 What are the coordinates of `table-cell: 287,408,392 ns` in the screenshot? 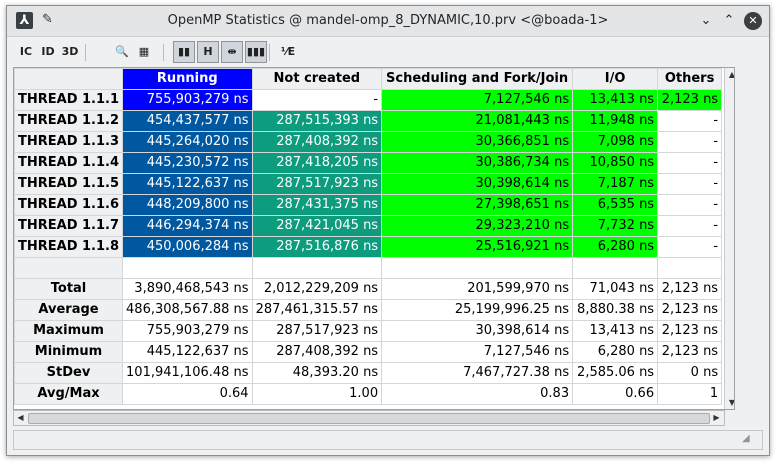 It's located at (317, 142).